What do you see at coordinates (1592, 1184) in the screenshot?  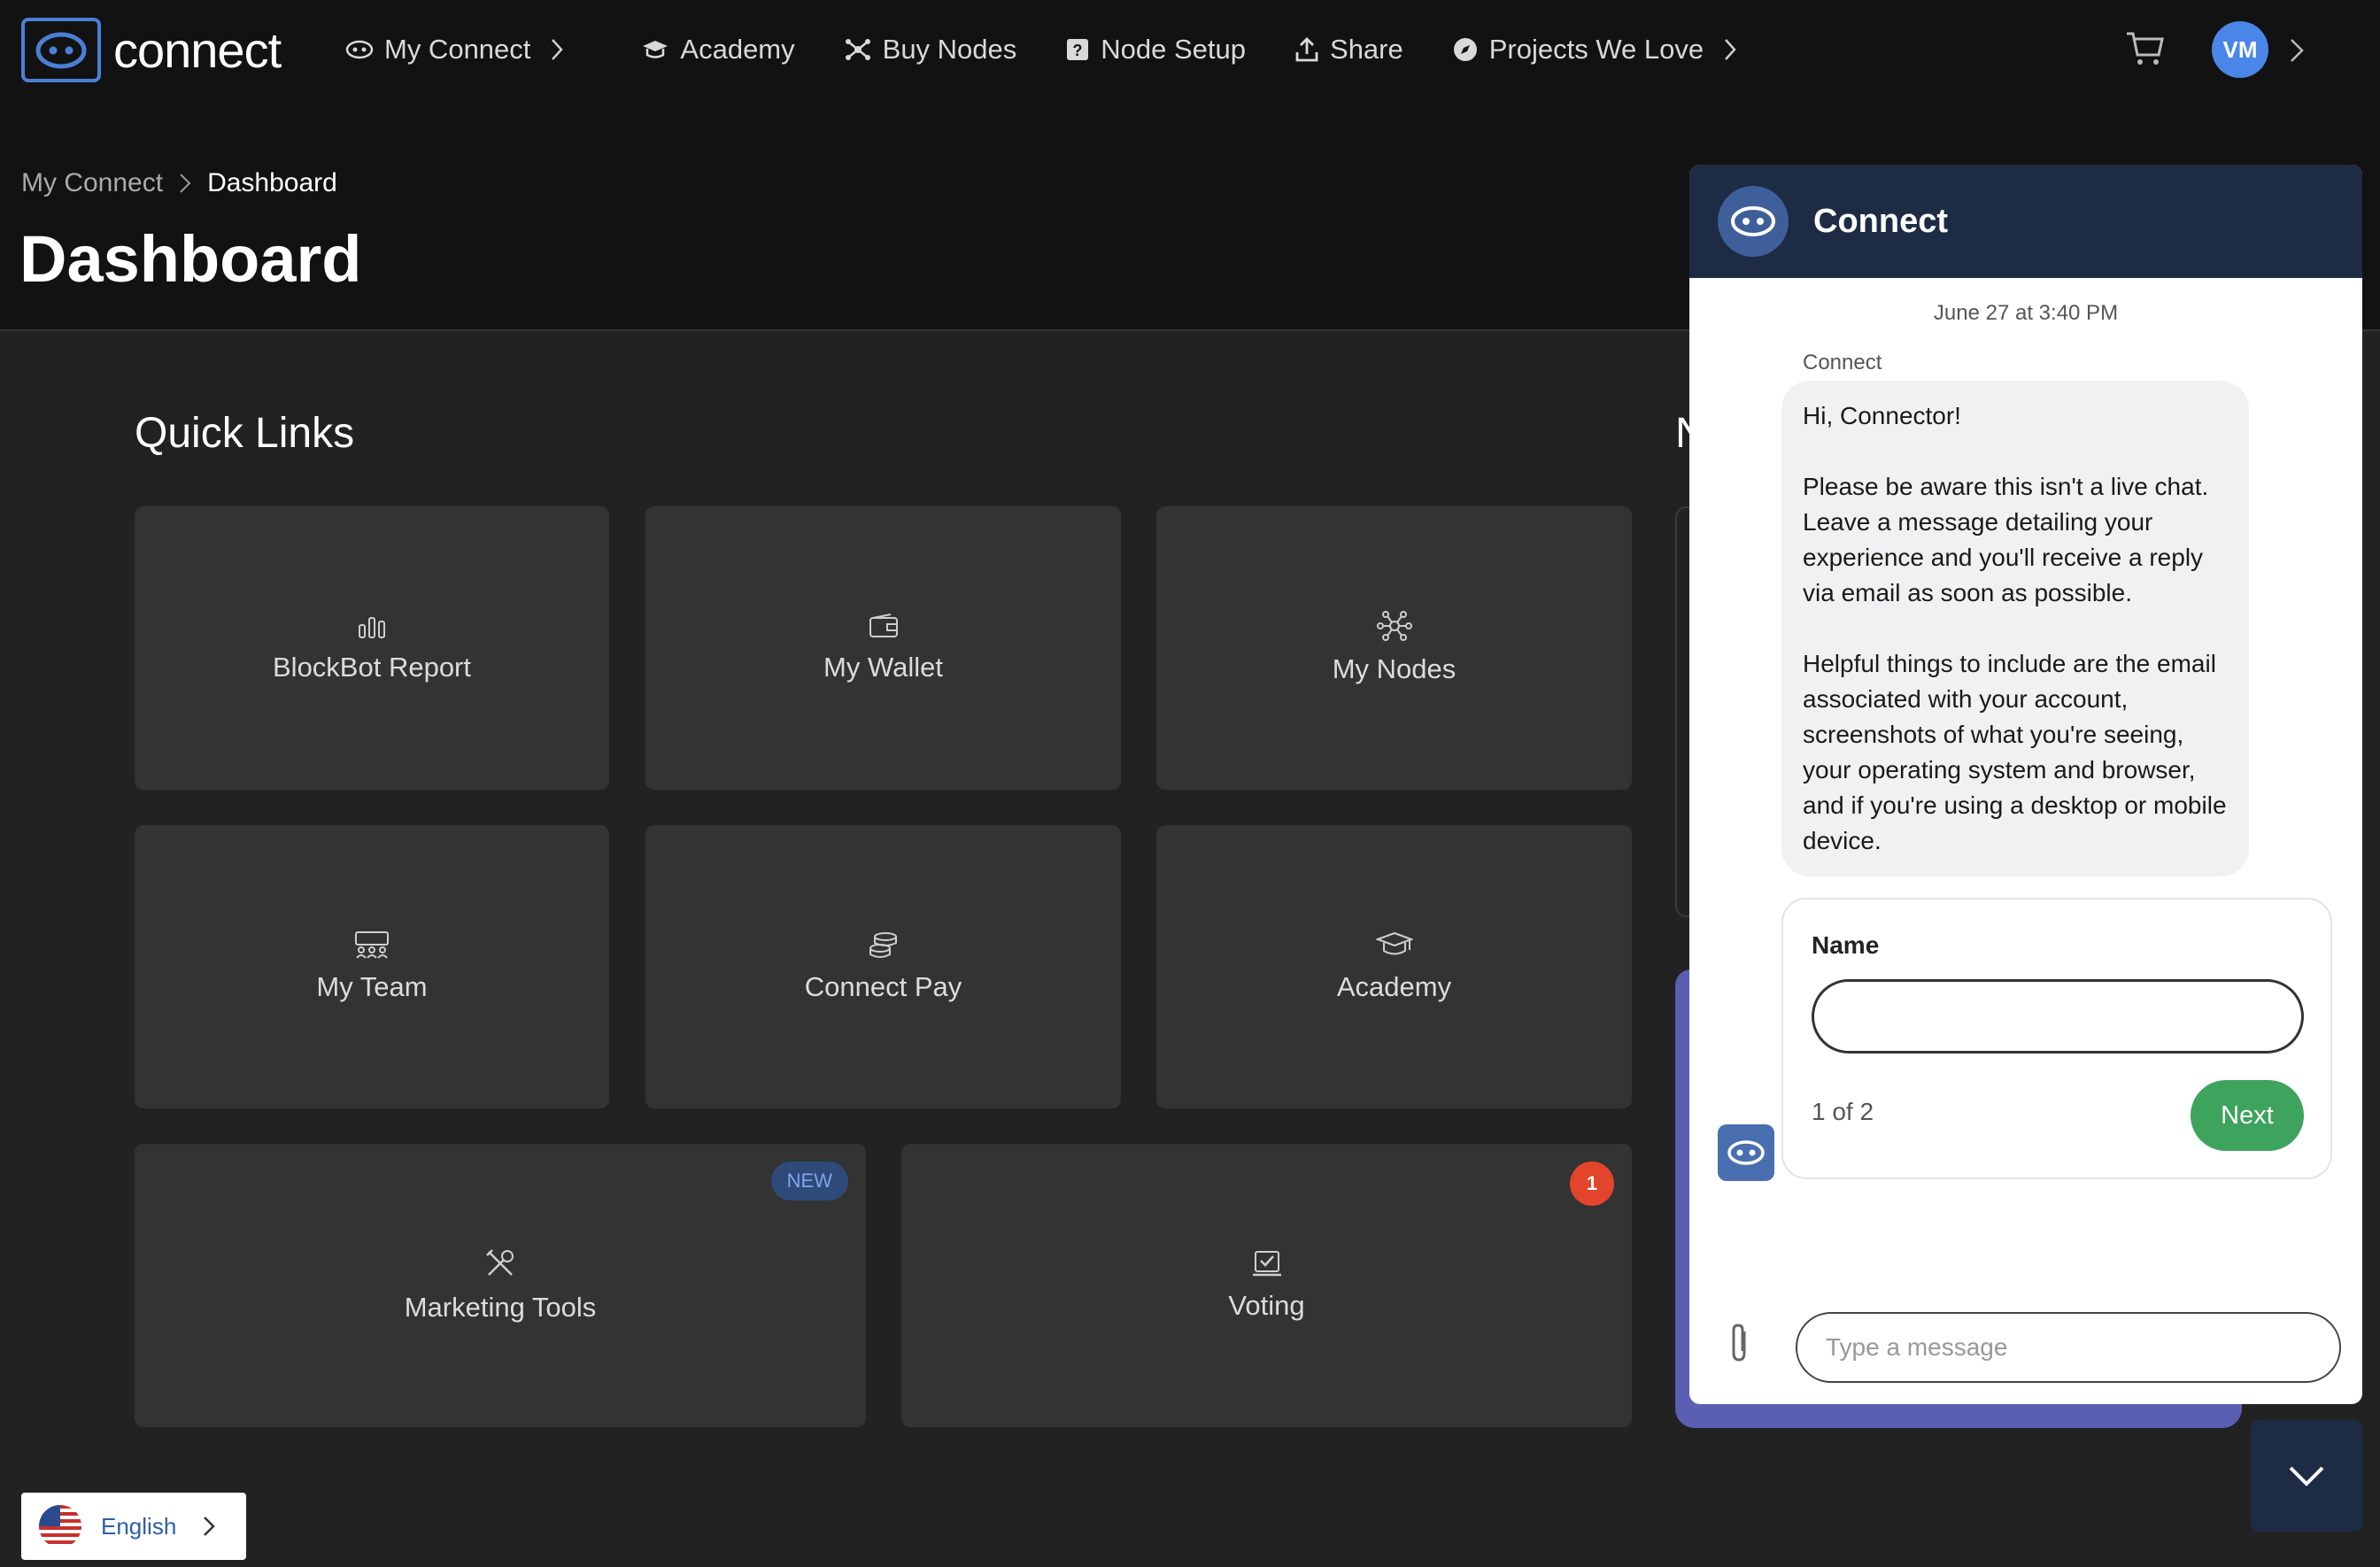 I see `notification-badge: 1` at bounding box center [1592, 1184].